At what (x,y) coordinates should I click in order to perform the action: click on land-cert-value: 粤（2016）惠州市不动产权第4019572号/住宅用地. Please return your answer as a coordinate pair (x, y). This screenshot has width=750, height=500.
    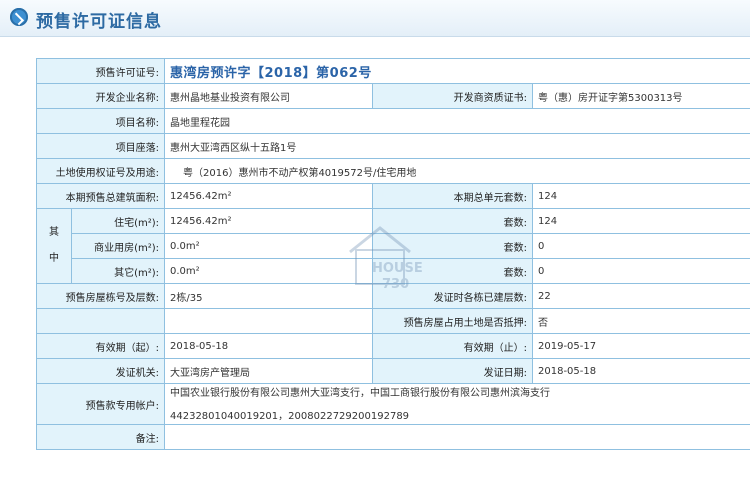
    Looking at the image, I should click on (456, 171).